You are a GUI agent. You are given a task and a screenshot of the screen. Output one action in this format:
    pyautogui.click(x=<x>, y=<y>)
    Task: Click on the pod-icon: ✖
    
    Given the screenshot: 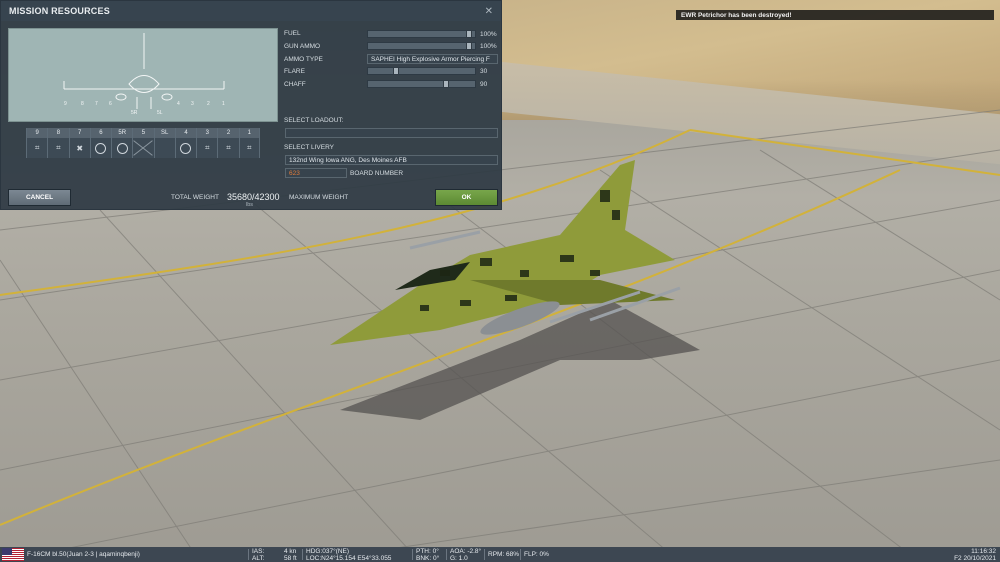 What is the action you would take?
    pyautogui.click(x=79, y=148)
    